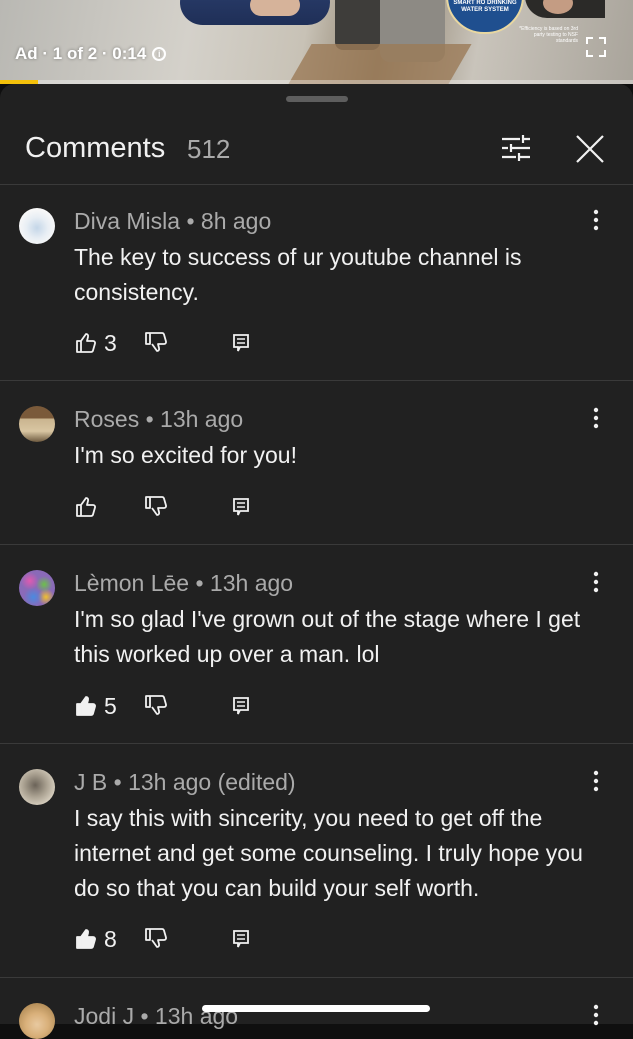 The height and width of the screenshot is (1039, 633). What do you see at coordinates (204, 782) in the screenshot?
I see `comment-time: • 13h ago (edited)` at bounding box center [204, 782].